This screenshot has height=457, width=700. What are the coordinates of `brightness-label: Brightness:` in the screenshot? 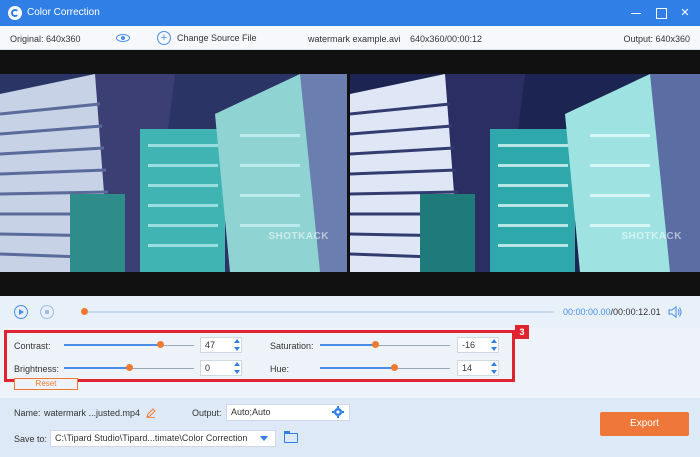 It's located at (37, 369).